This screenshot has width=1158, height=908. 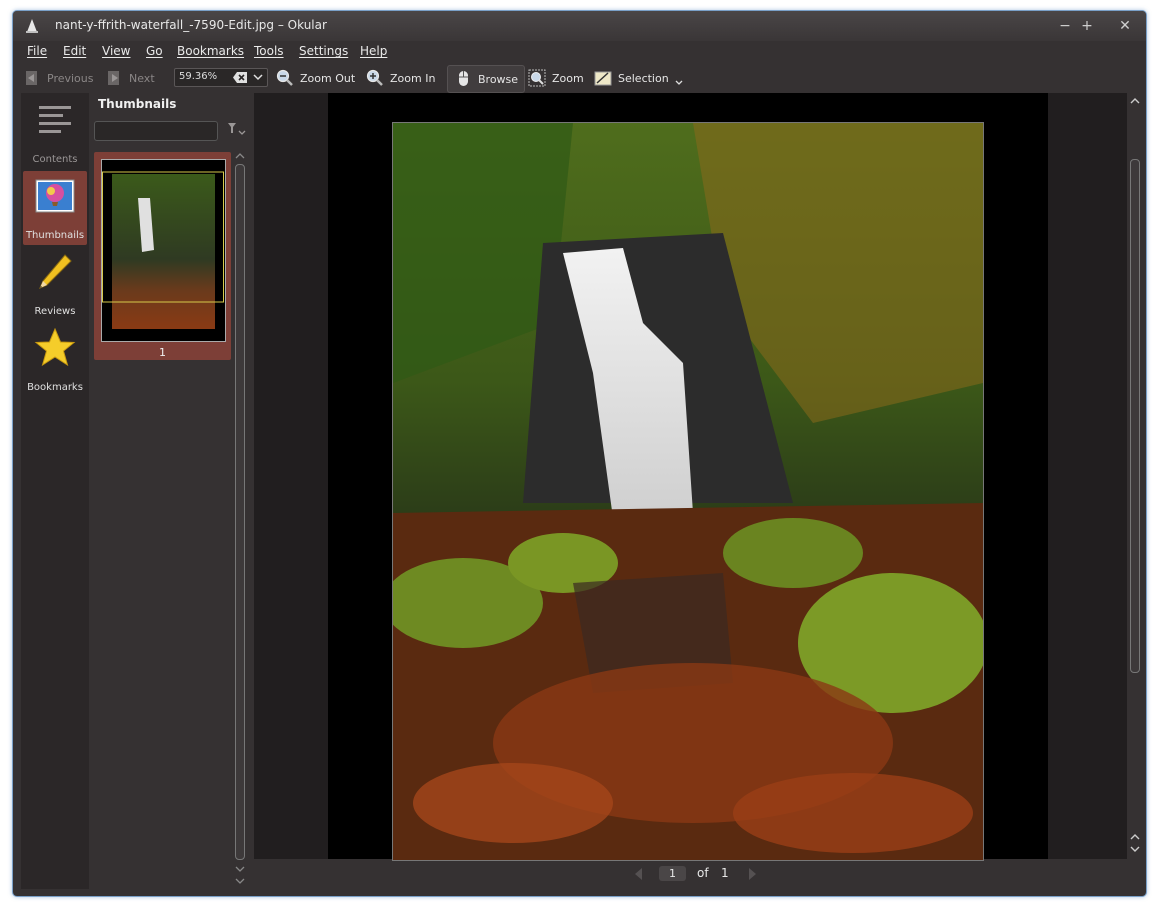 I want to click on viewer-scrollbar, so click(x=1135, y=476).